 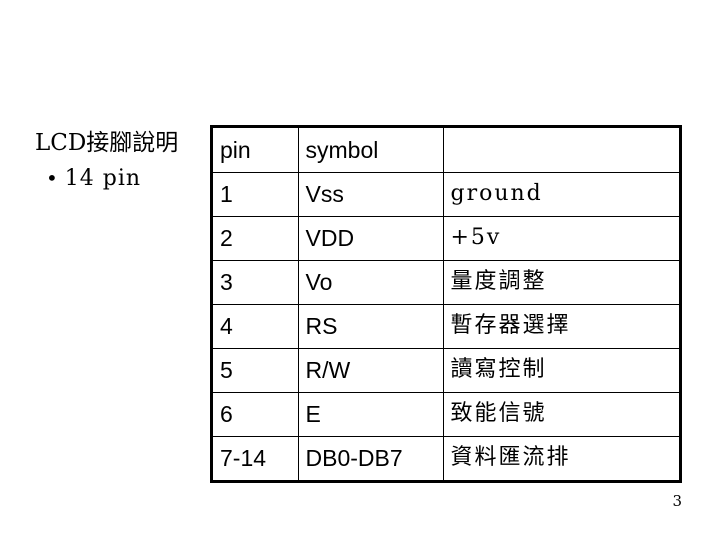 What do you see at coordinates (256, 282) in the screenshot?
I see `cell-pin: 3` at bounding box center [256, 282].